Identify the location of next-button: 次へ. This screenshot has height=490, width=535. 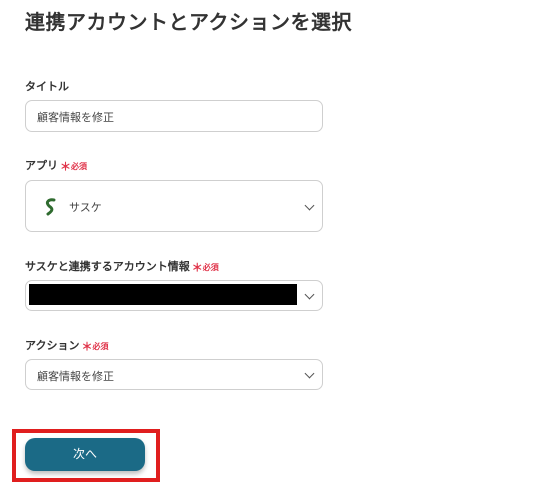
(85, 454).